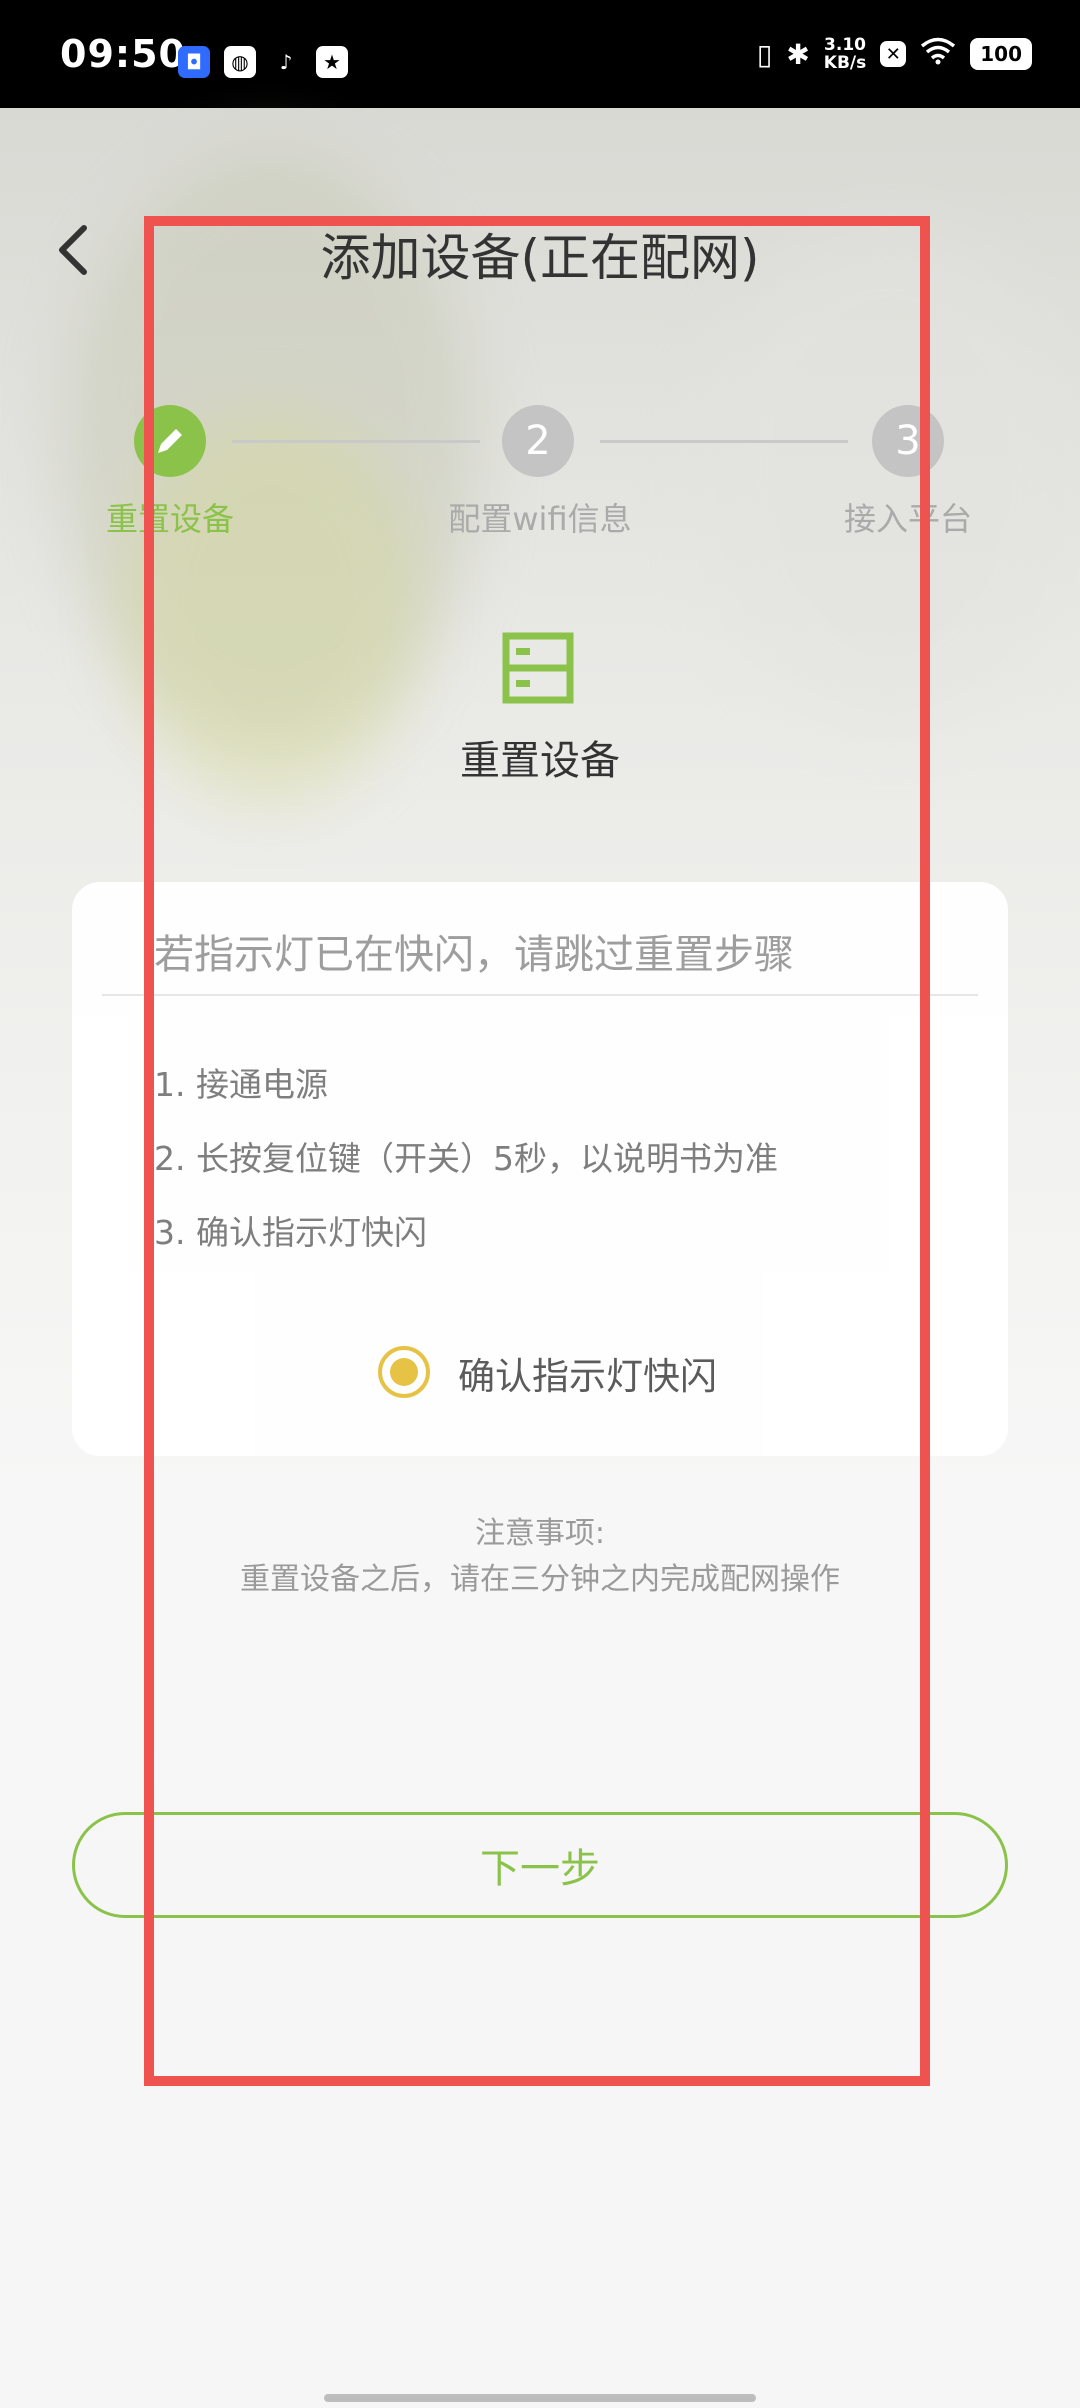 The width and height of the screenshot is (1080, 2408). I want to click on no-sim-icon: ✕, so click(893, 54).